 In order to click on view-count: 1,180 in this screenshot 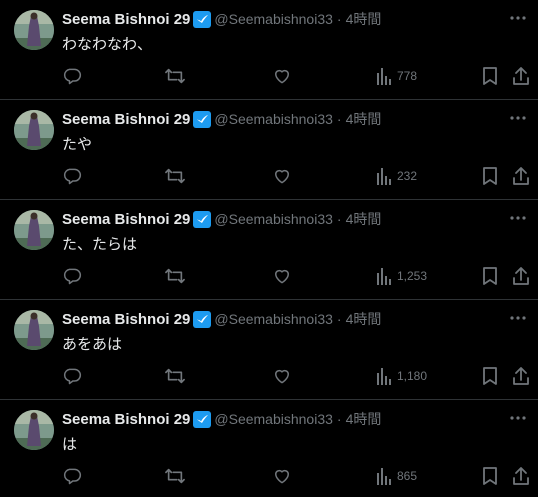, I will do `click(412, 376)`.